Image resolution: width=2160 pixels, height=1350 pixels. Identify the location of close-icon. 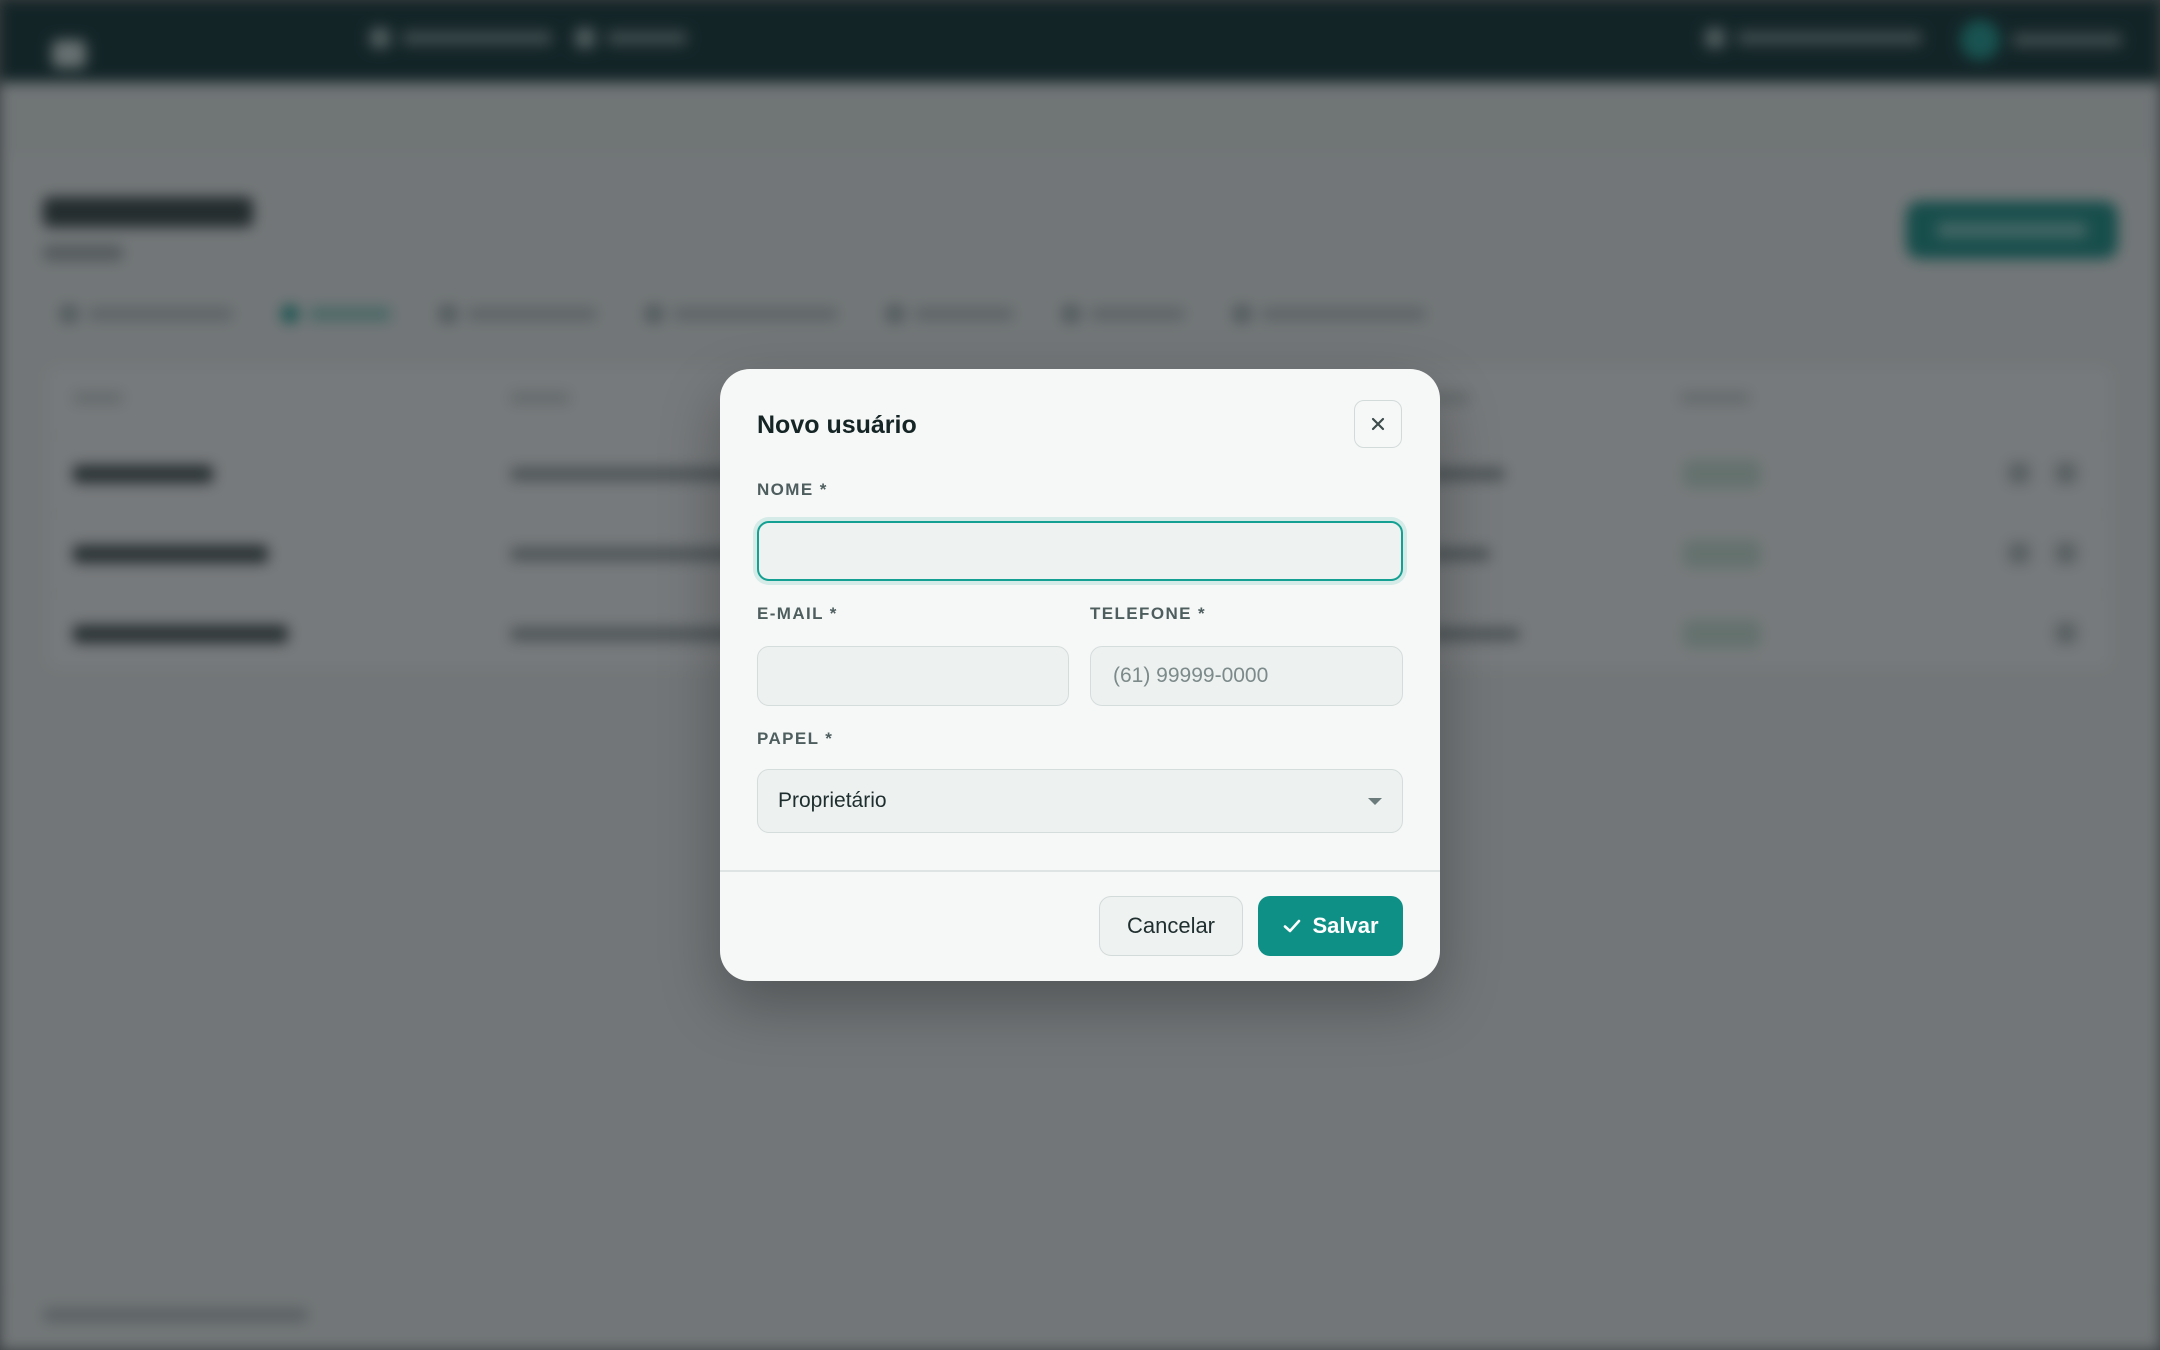
(1378, 424).